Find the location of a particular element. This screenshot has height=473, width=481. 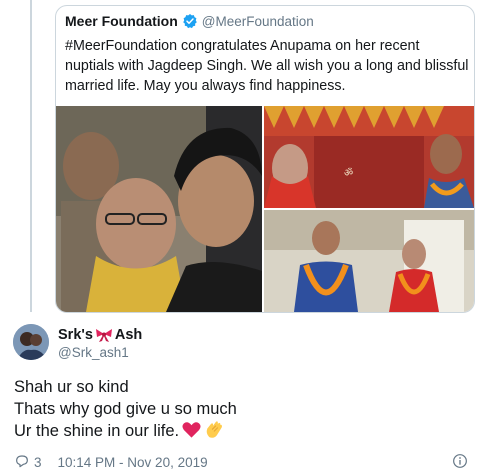

reply-text-line-with-emoji: Ur the shine in our life. is located at coordinates (125, 432).